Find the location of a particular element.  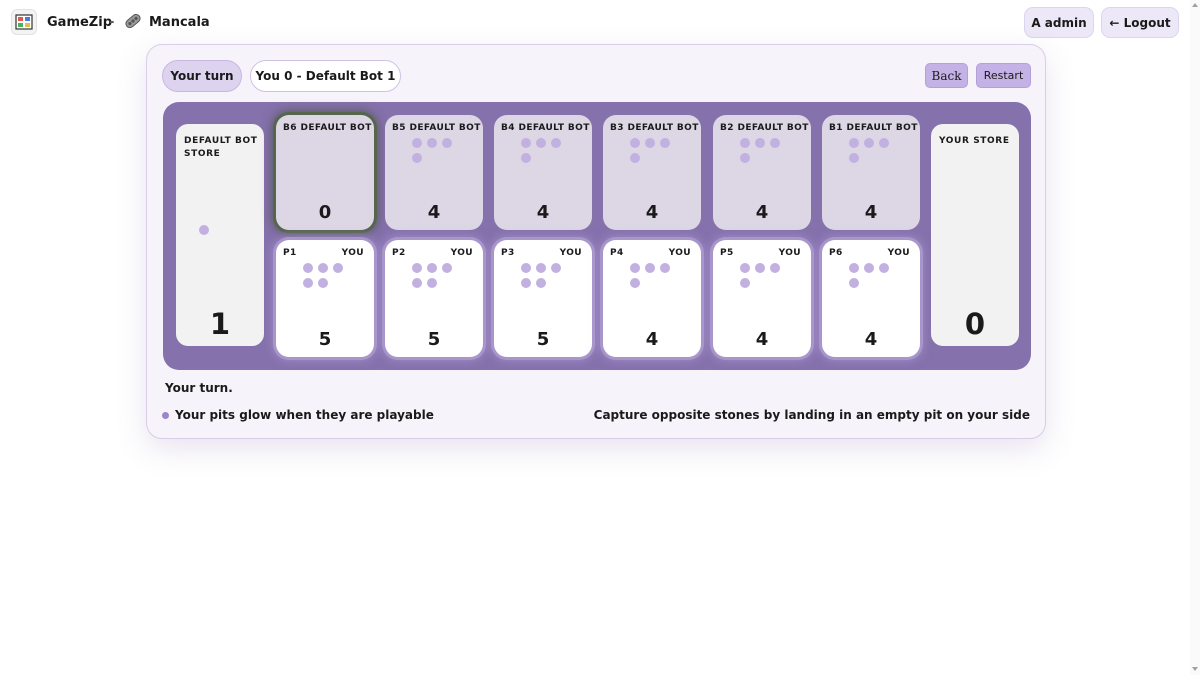

bot-store-stones is located at coordinates (224, 230).